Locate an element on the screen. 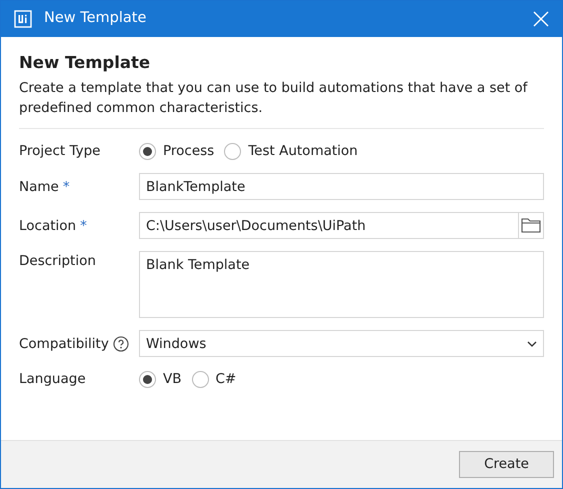 This screenshot has width=563, height=489. radio-label: VB is located at coordinates (172, 379).